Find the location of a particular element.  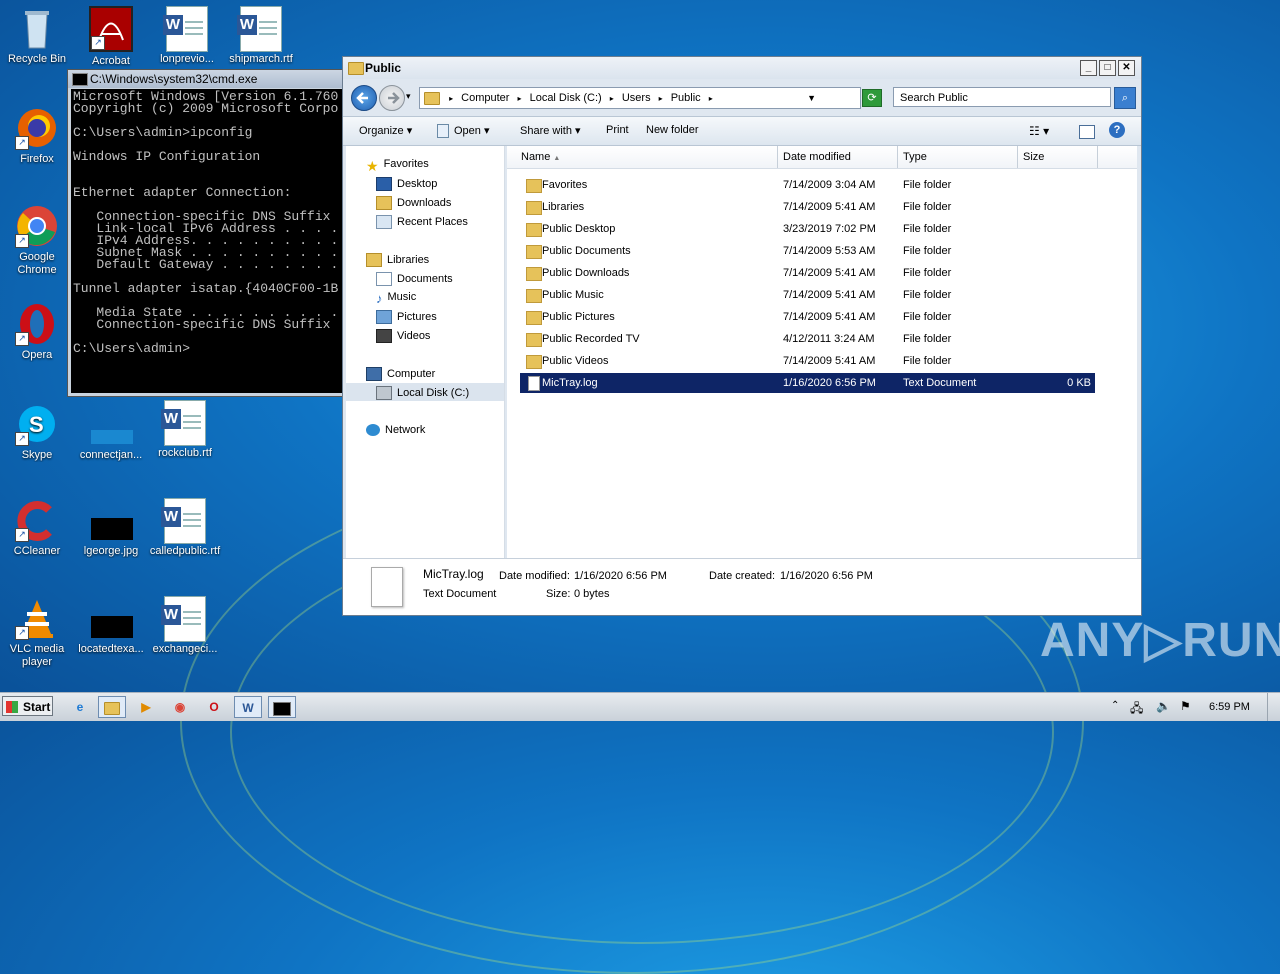

nav-favorites: ★ Favorites is located at coordinates (397, 166).